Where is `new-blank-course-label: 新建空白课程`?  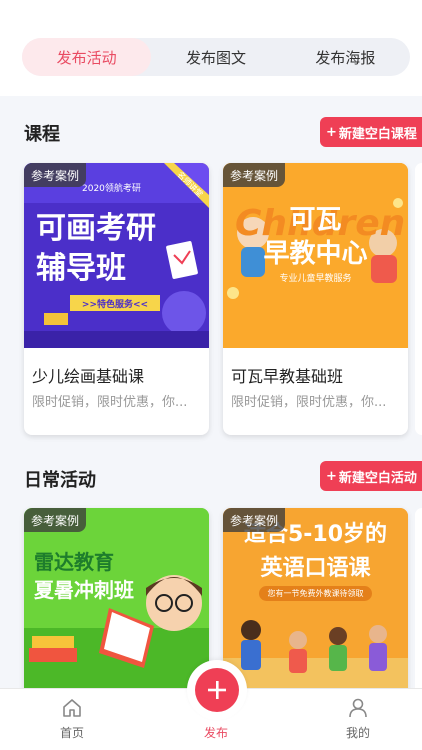 new-blank-course-label: 新建空白课程 is located at coordinates (377, 134).